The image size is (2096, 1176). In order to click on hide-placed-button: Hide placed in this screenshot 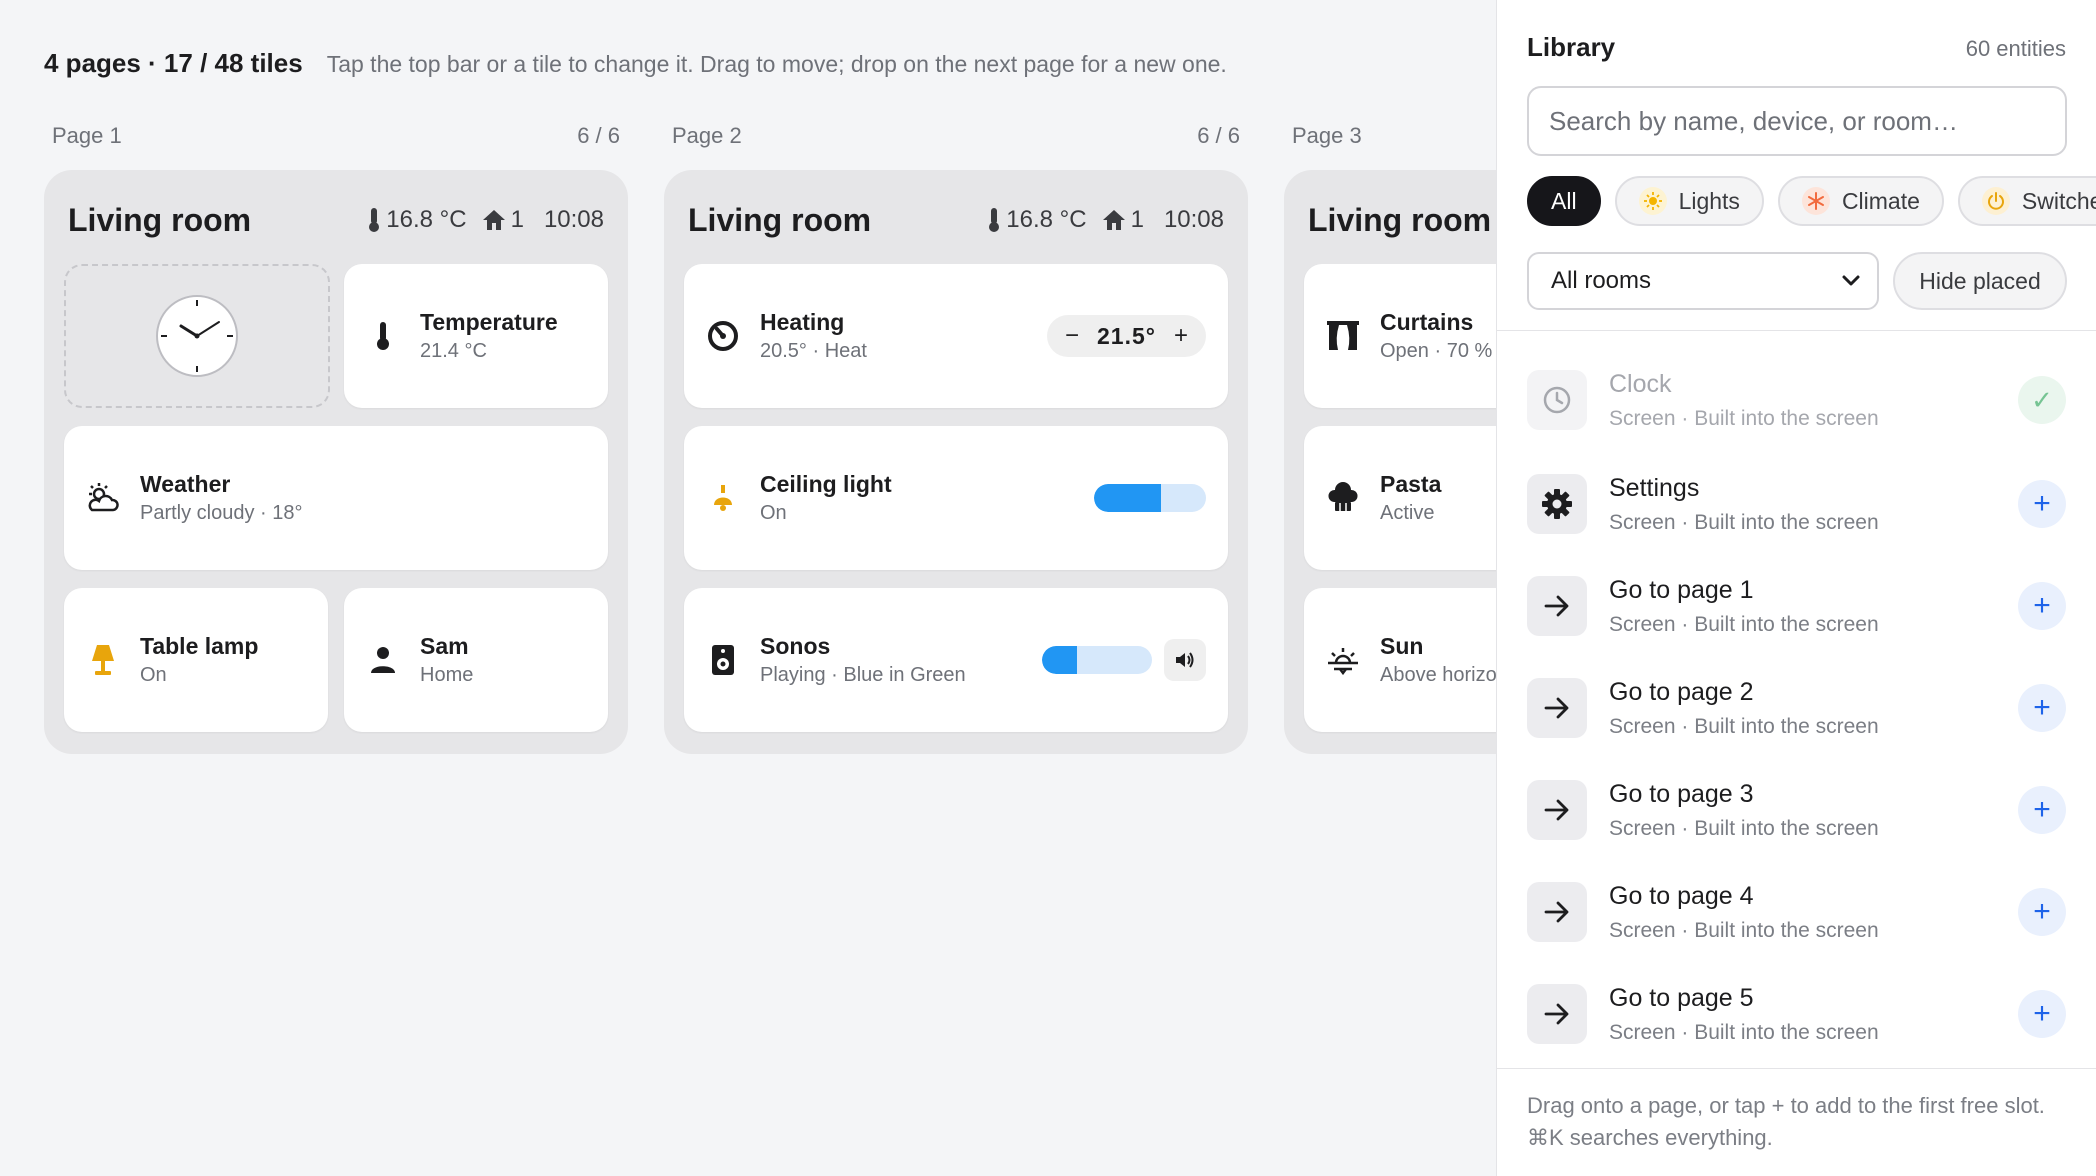, I will do `click(1980, 281)`.